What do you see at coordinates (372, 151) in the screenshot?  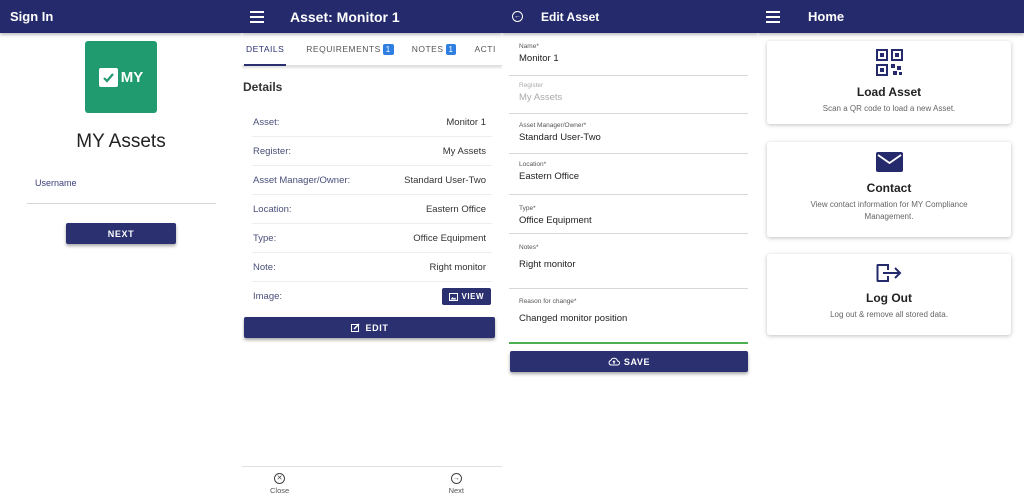 I see `detail-row-register: Register: My Assets` at bounding box center [372, 151].